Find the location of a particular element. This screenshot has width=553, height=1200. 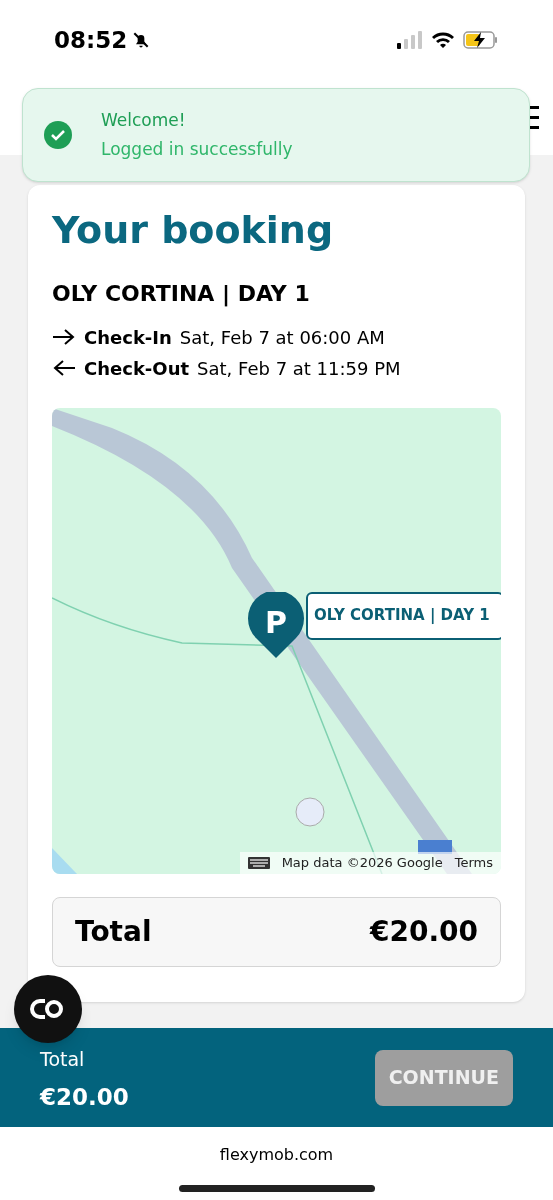

map-attribution: Map data ©2026 Google is located at coordinates (362, 862).